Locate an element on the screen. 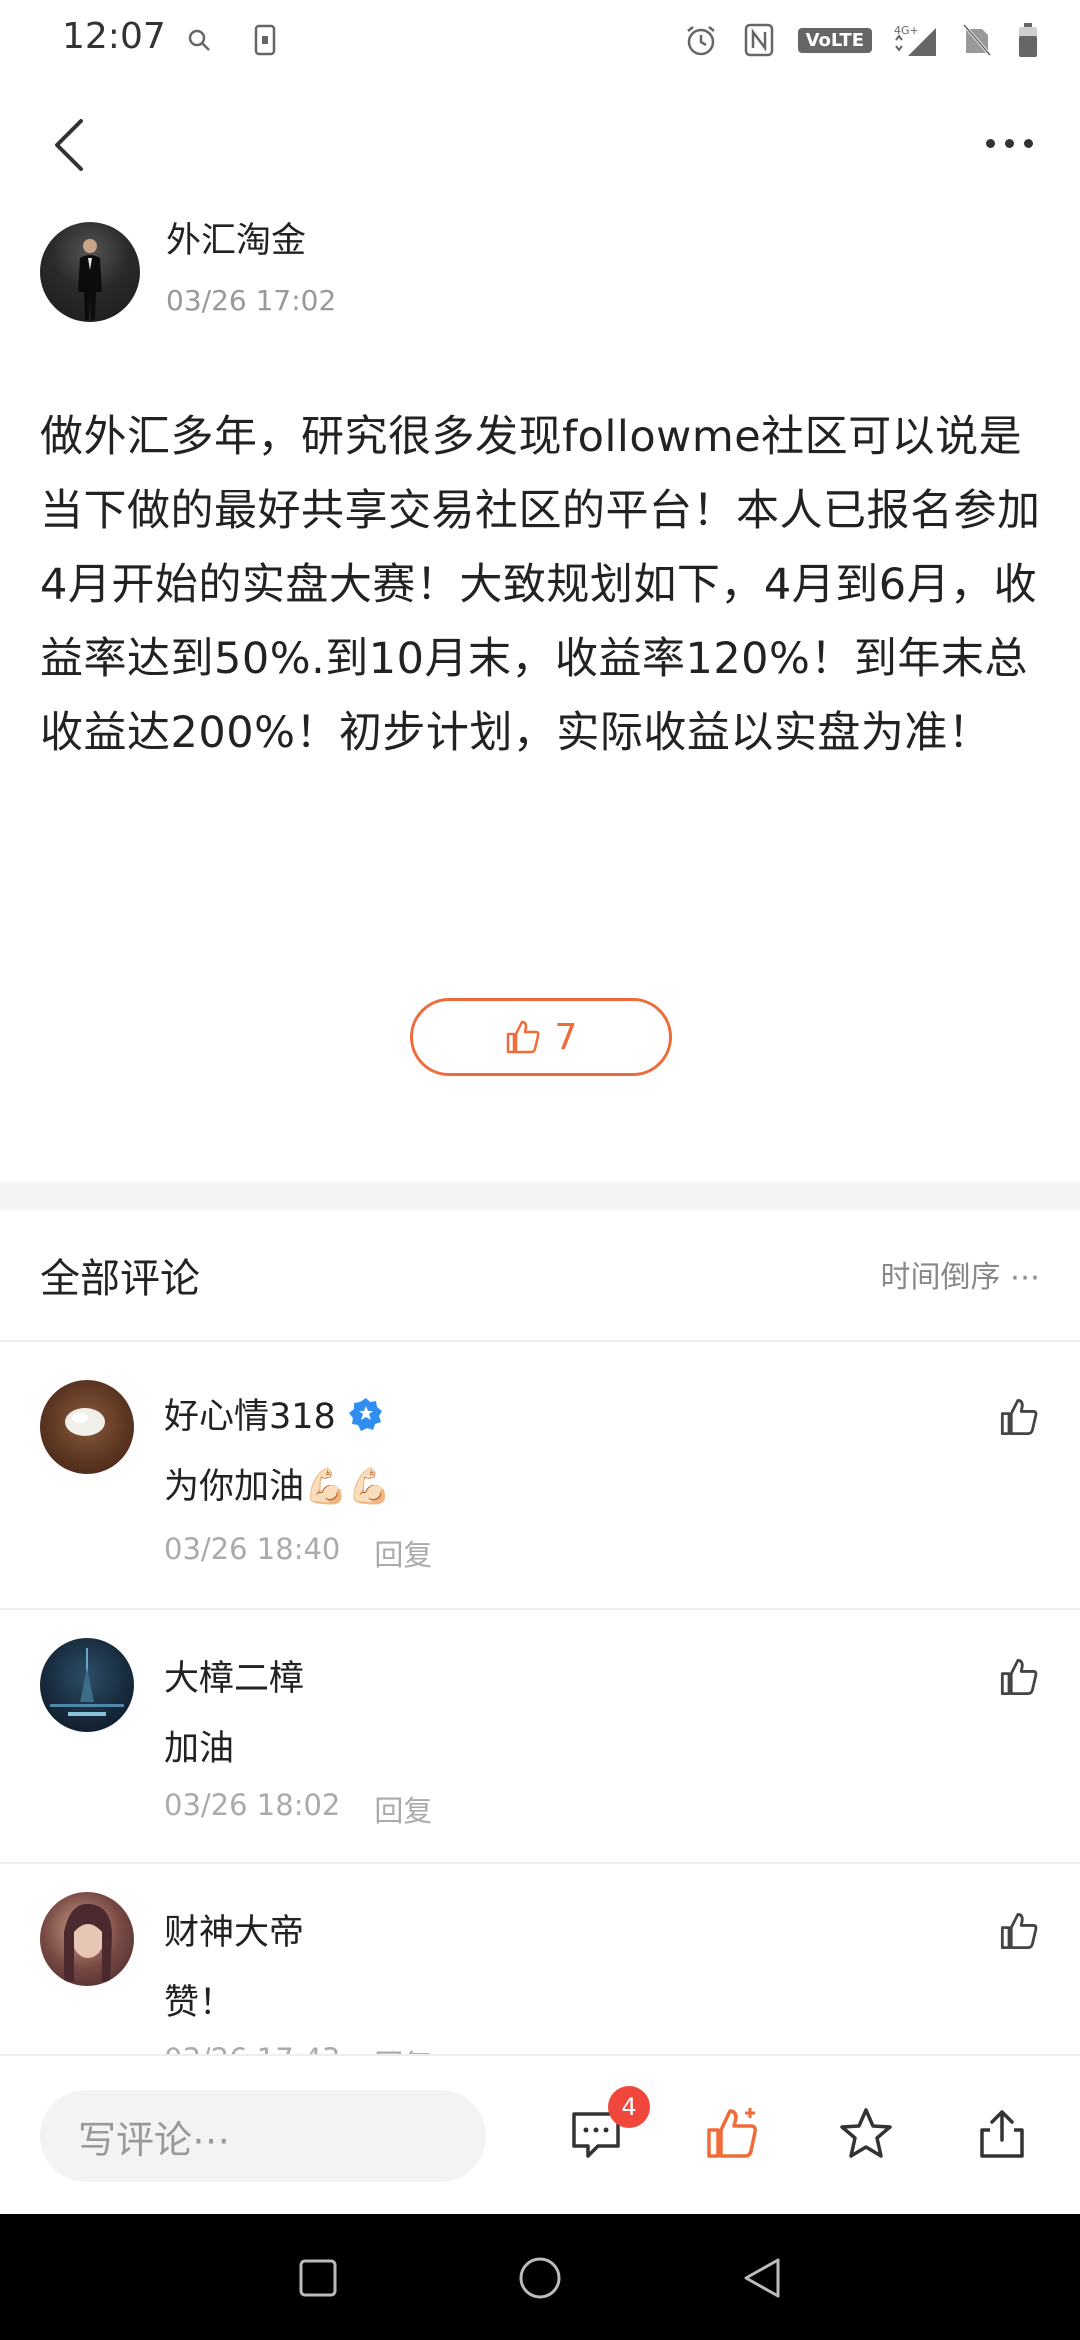 The image size is (1080, 2340). share-icon is located at coordinates (1002, 2134).